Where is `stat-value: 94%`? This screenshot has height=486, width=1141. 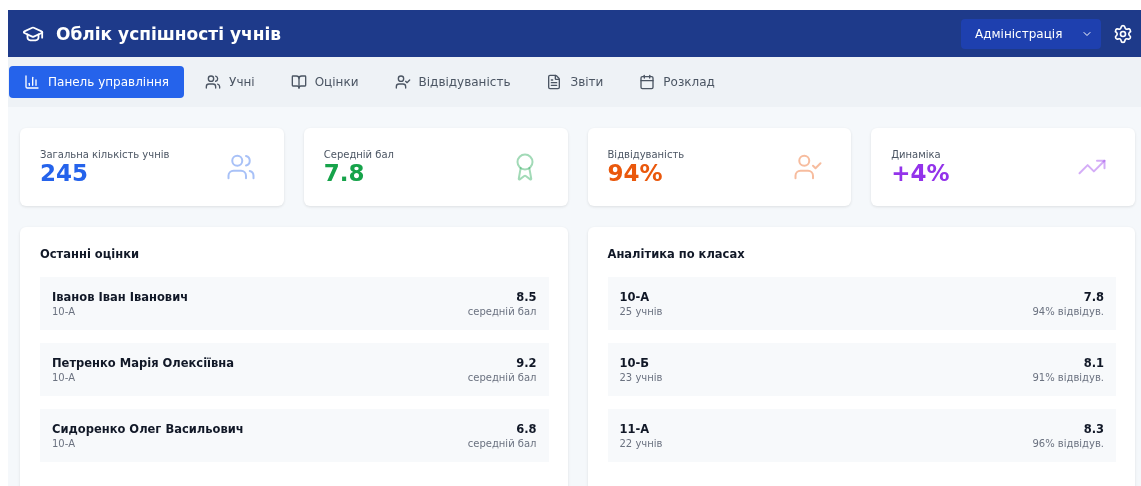
stat-value: 94% is located at coordinates (635, 172).